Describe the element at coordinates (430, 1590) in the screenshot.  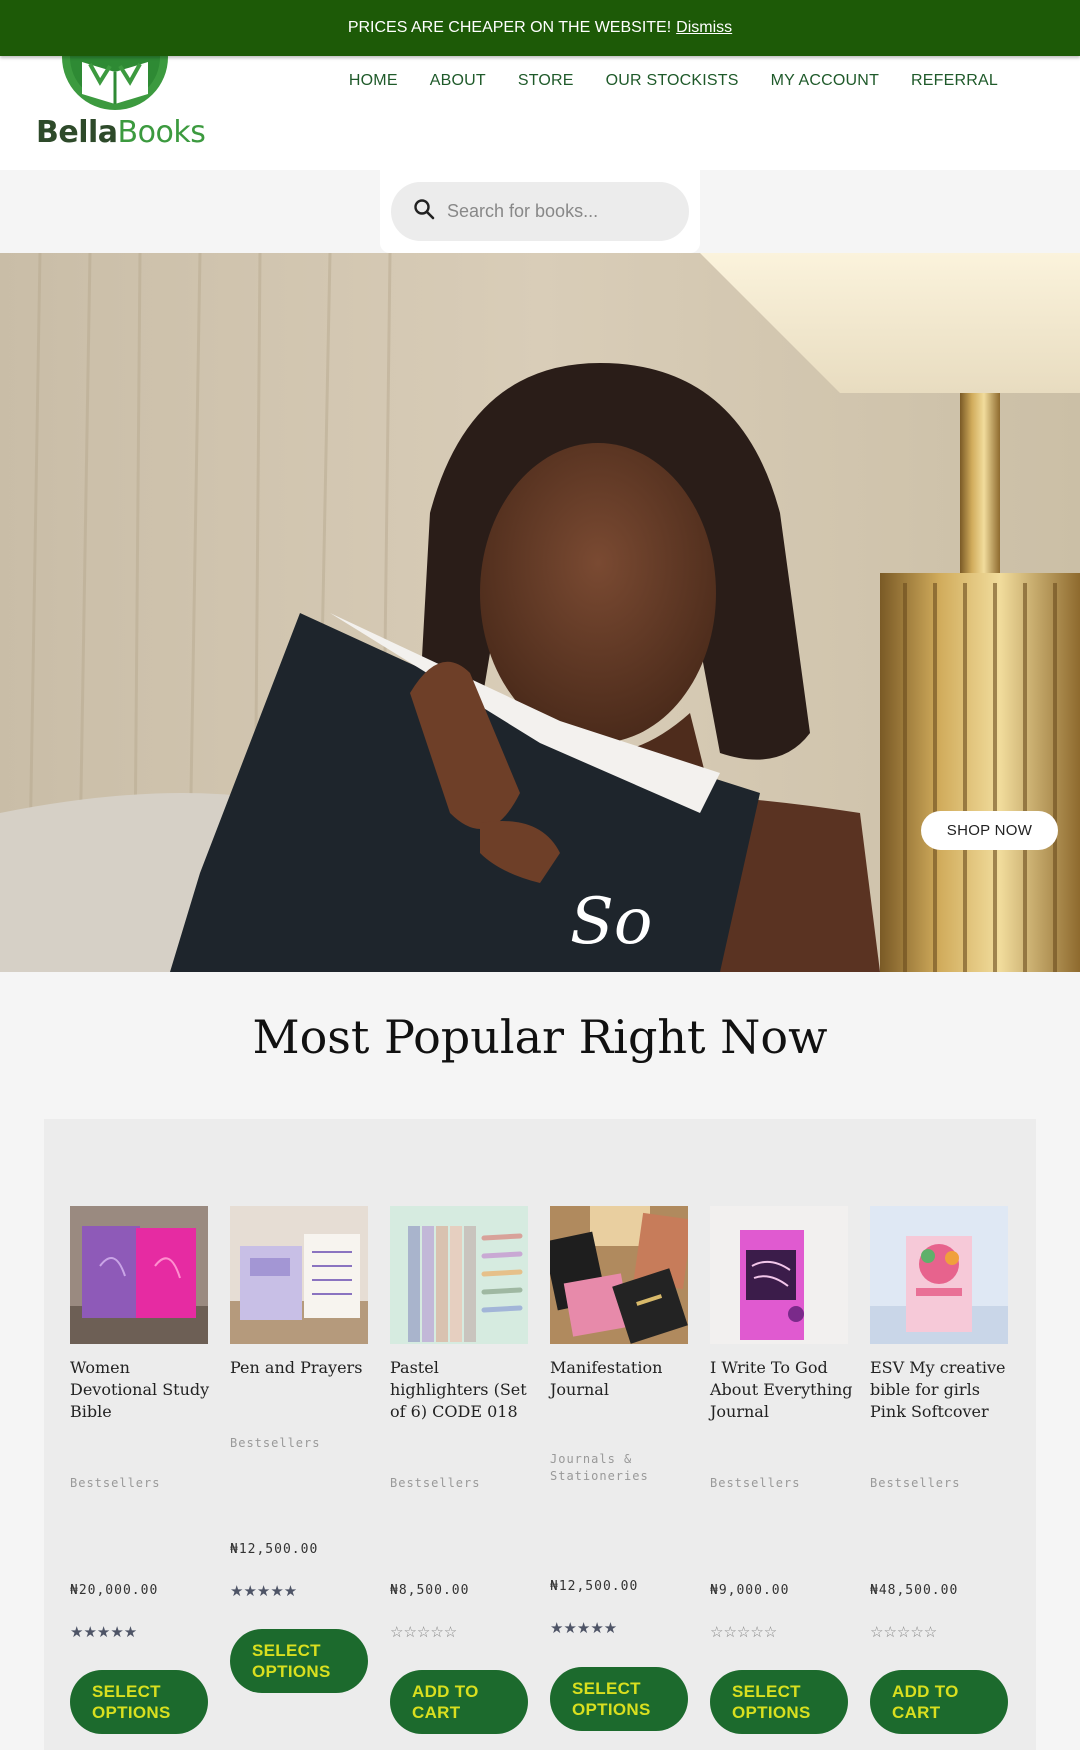
I see `product-price: ₦8,500.00` at that location.